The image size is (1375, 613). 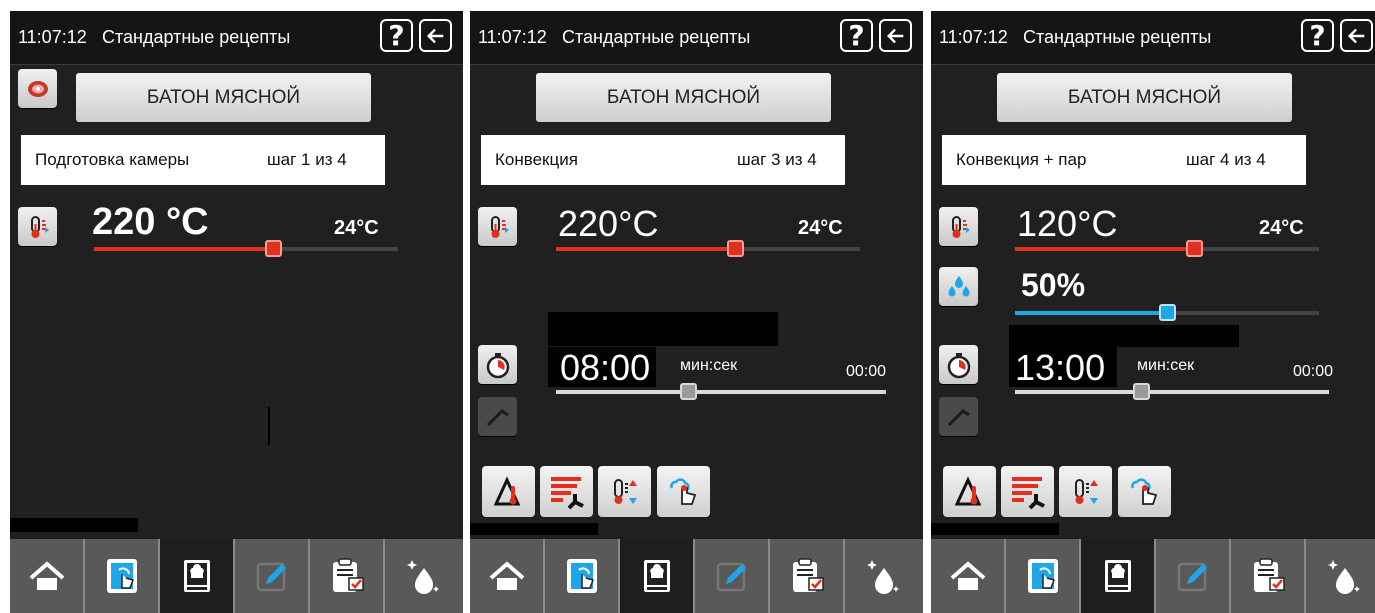 I want to click on touch-steam-icon, so click(x=1143, y=491).